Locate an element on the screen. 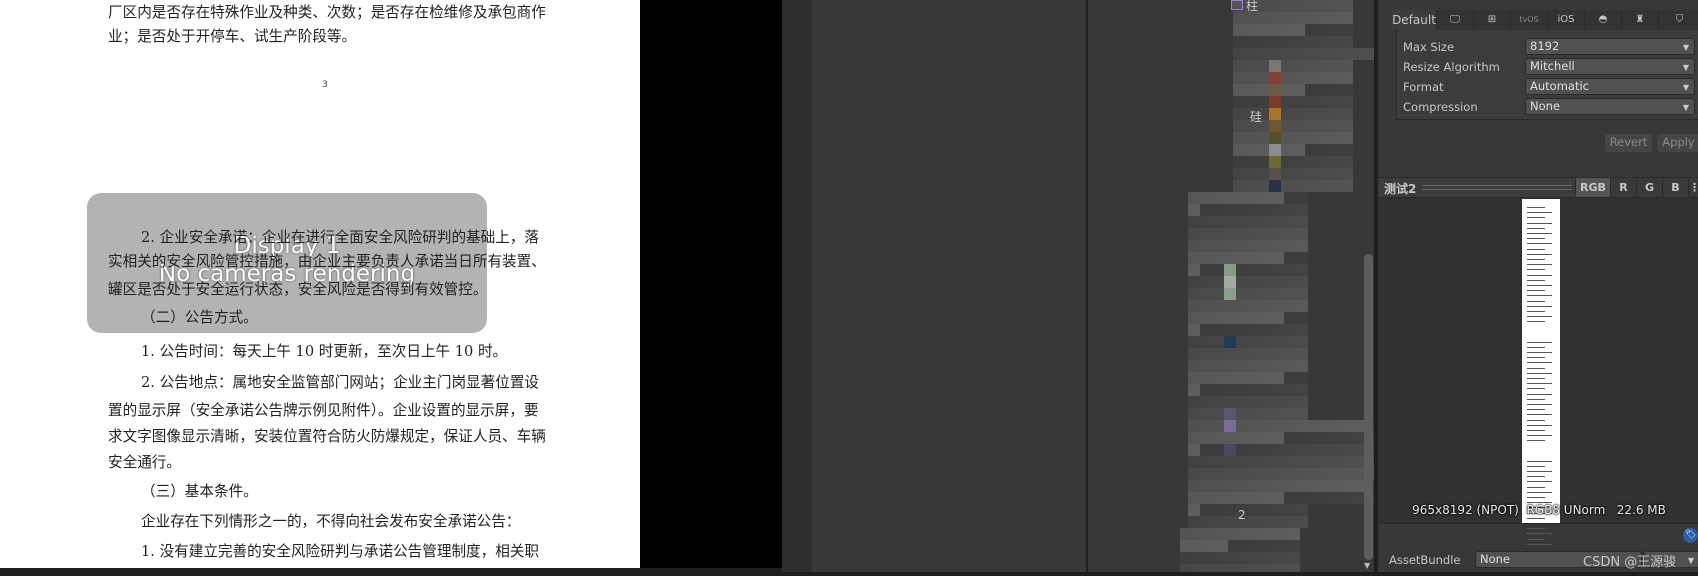 The image size is (1698, 576). channel-r-button: R is located at coordinates (1623, 187).